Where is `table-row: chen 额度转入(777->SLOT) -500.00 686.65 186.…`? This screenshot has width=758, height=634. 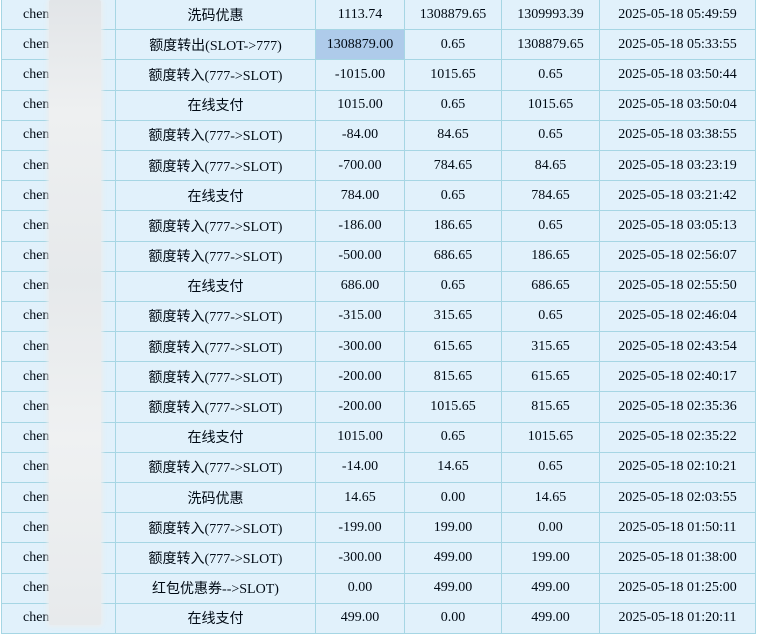
table-row: chen 额度转入(777->SLOT) -500.00 686.65 186.… is located at coordinates (378, 256).